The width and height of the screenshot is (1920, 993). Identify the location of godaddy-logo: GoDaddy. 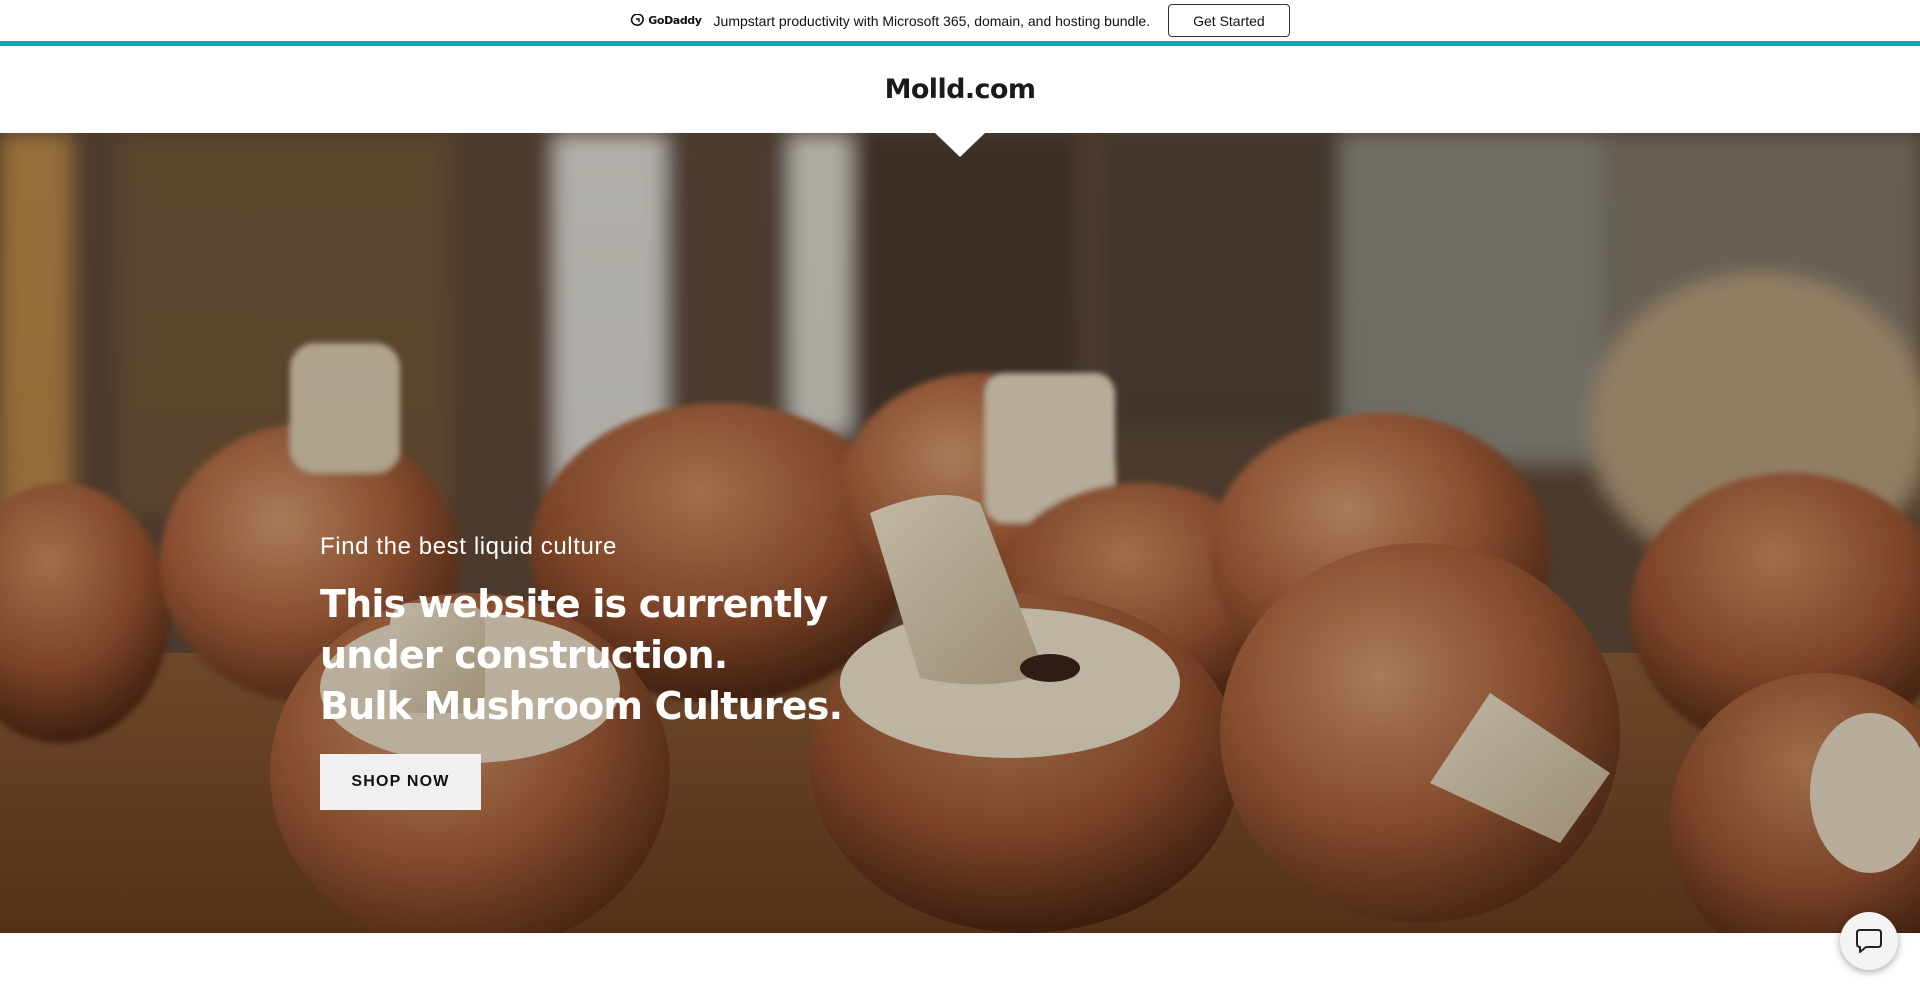
(666, 20).